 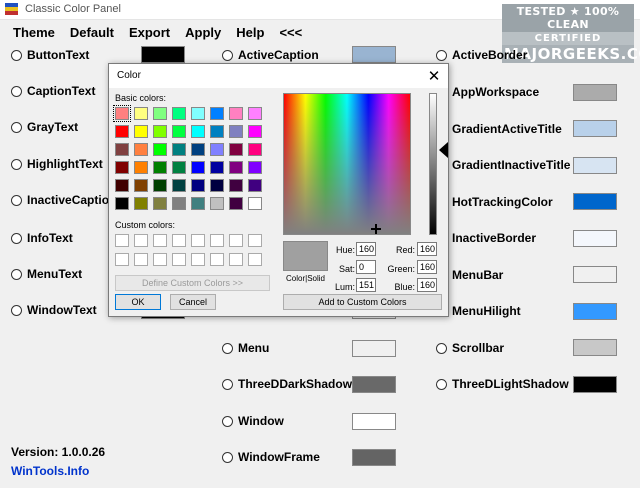 What do you see at coordinates (46, 274) in the screenshot?
I see `color-row-menutext: MenuText` at bounding box center [46, 274].